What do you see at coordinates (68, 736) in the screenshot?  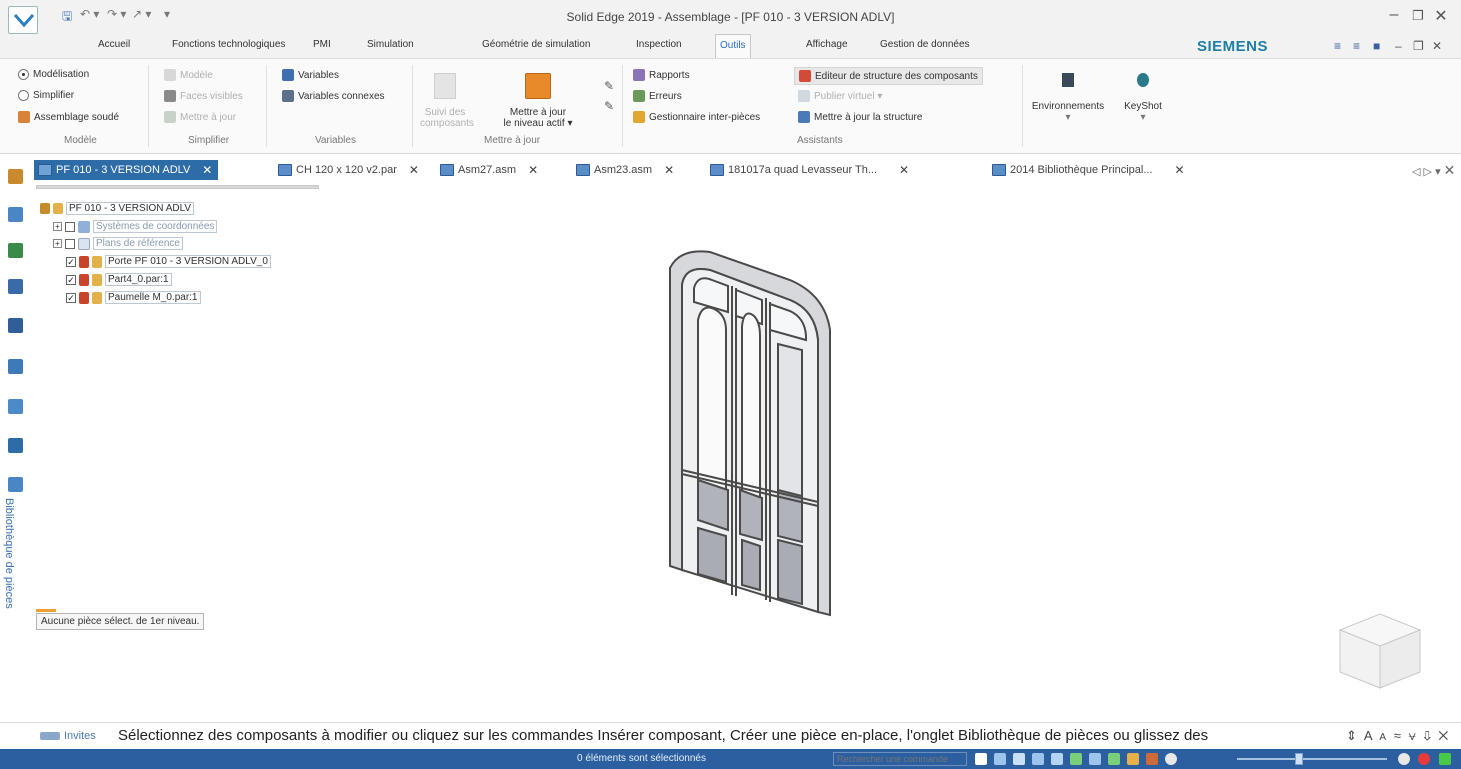 I see `prompt-toggle: Invites` at bounding box center [68, 736].